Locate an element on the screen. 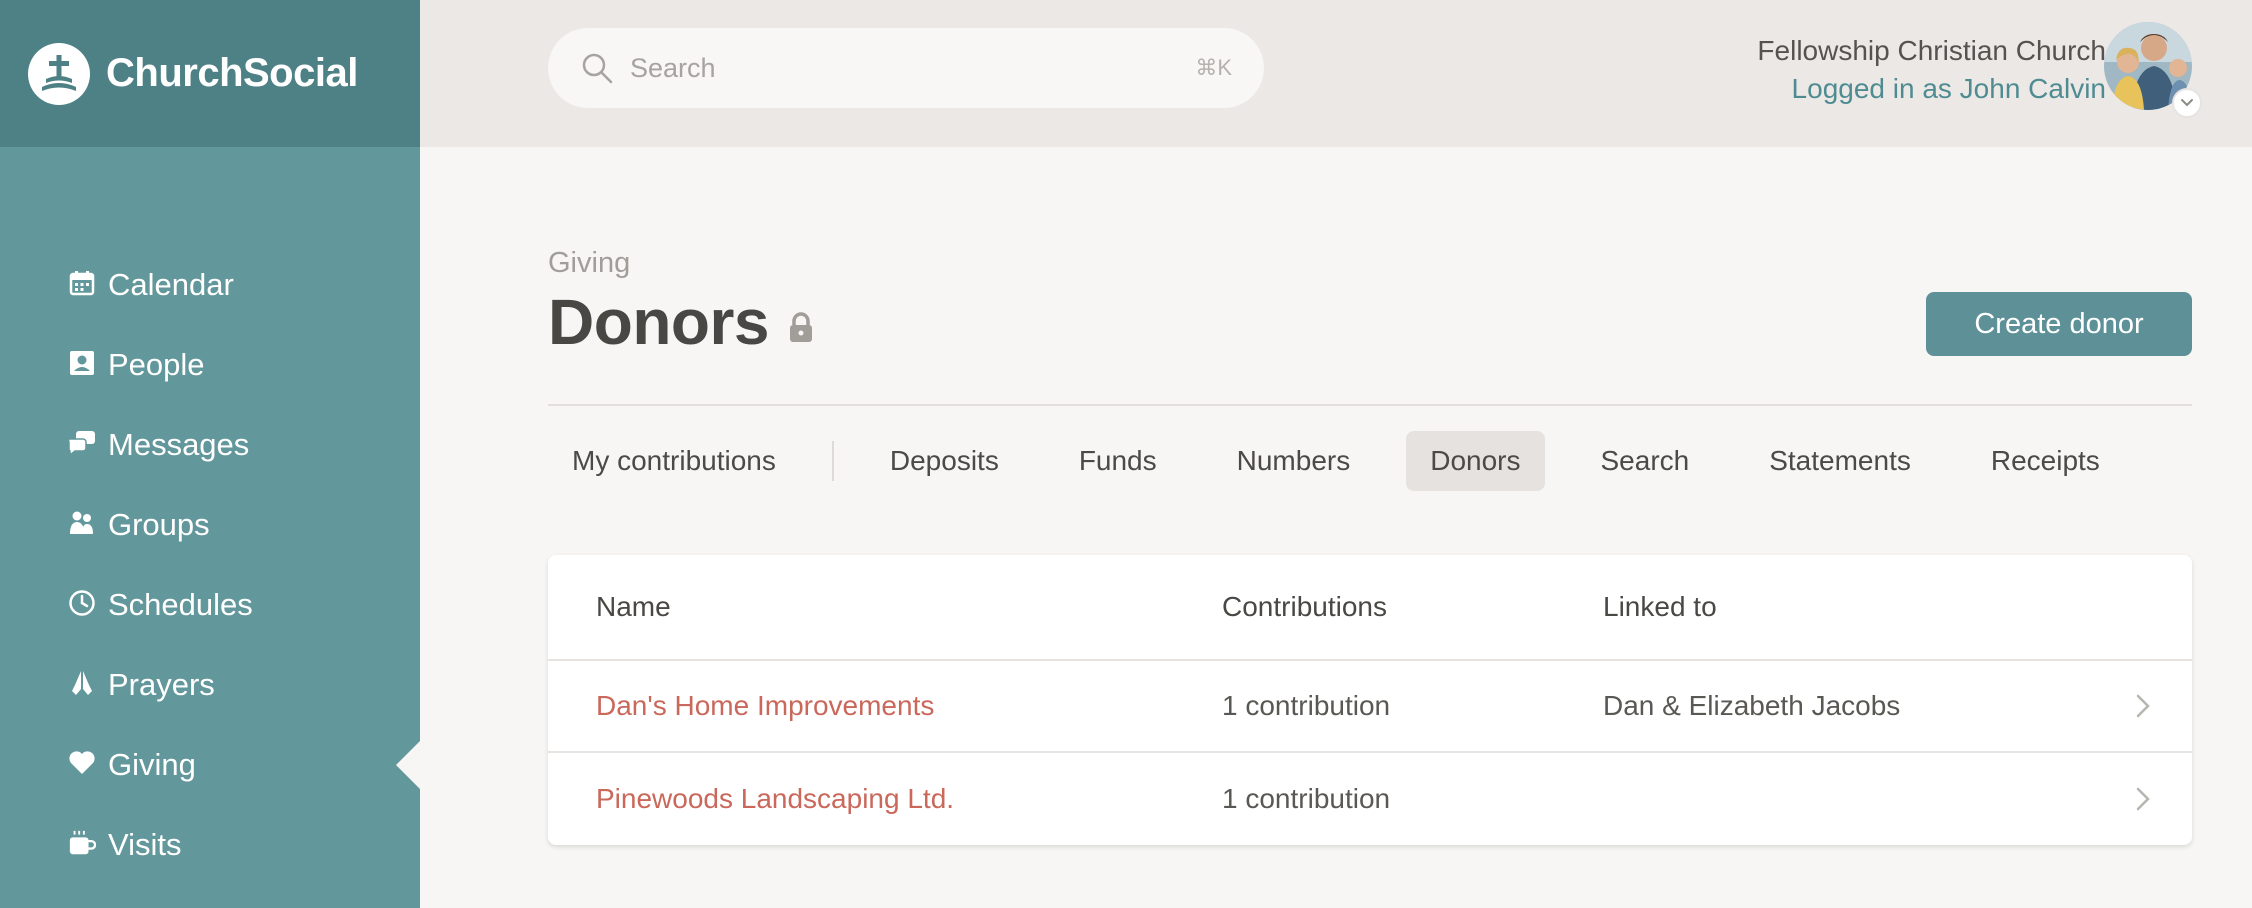 Image resolution: width=2252 pixels, height=908 pixels. breadcrumb: Giving is located at coordinates (589, 263).